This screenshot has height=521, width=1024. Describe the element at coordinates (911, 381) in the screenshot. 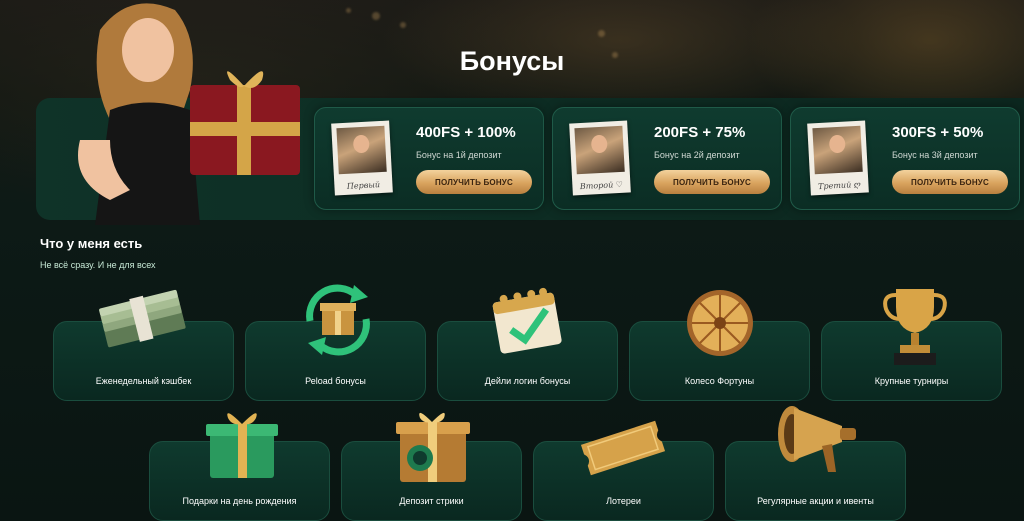

I see `feature-label: Крупные турниры` at that location.